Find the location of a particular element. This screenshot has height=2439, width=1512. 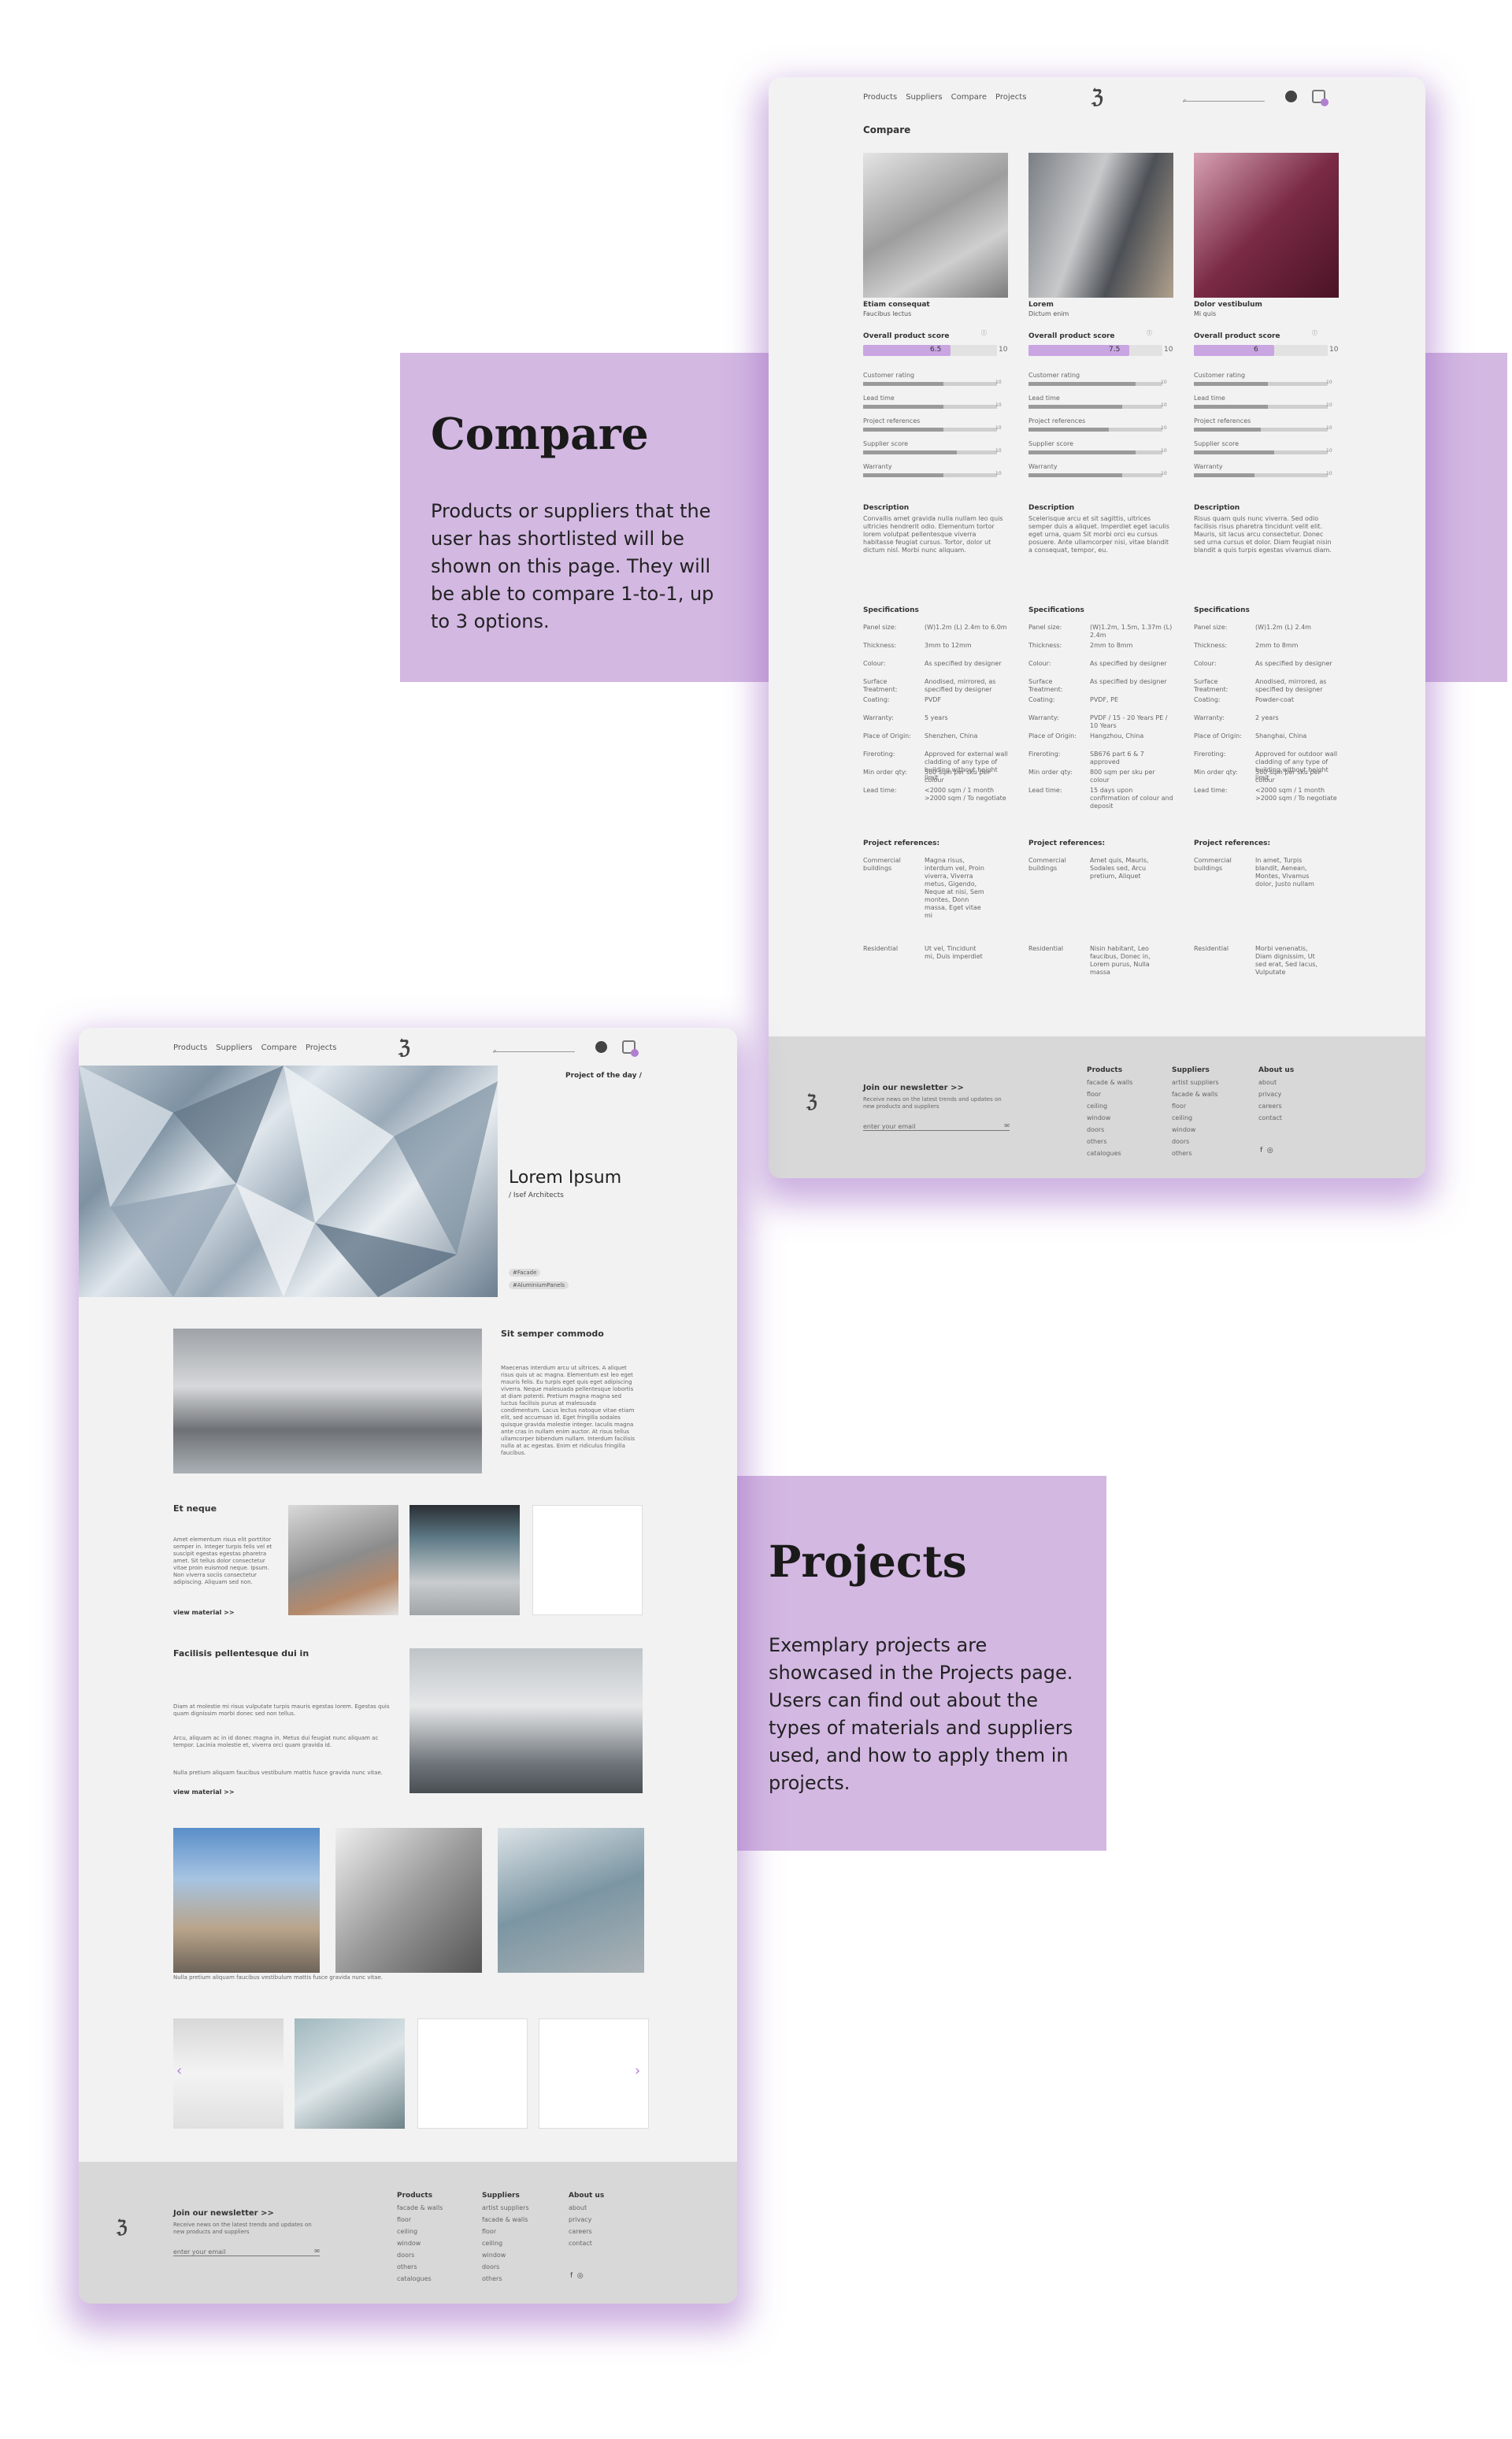

spec-key: Colour: is located at coordinates (1039, 663).